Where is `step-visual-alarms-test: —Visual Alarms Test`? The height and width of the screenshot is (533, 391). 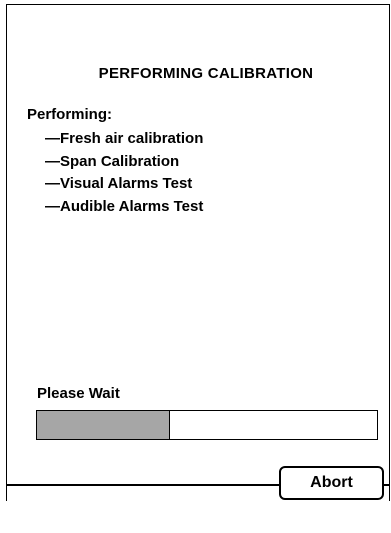 step-visual-alarms-test: —Visual Alarms Test is located at coordinates (119, 183).